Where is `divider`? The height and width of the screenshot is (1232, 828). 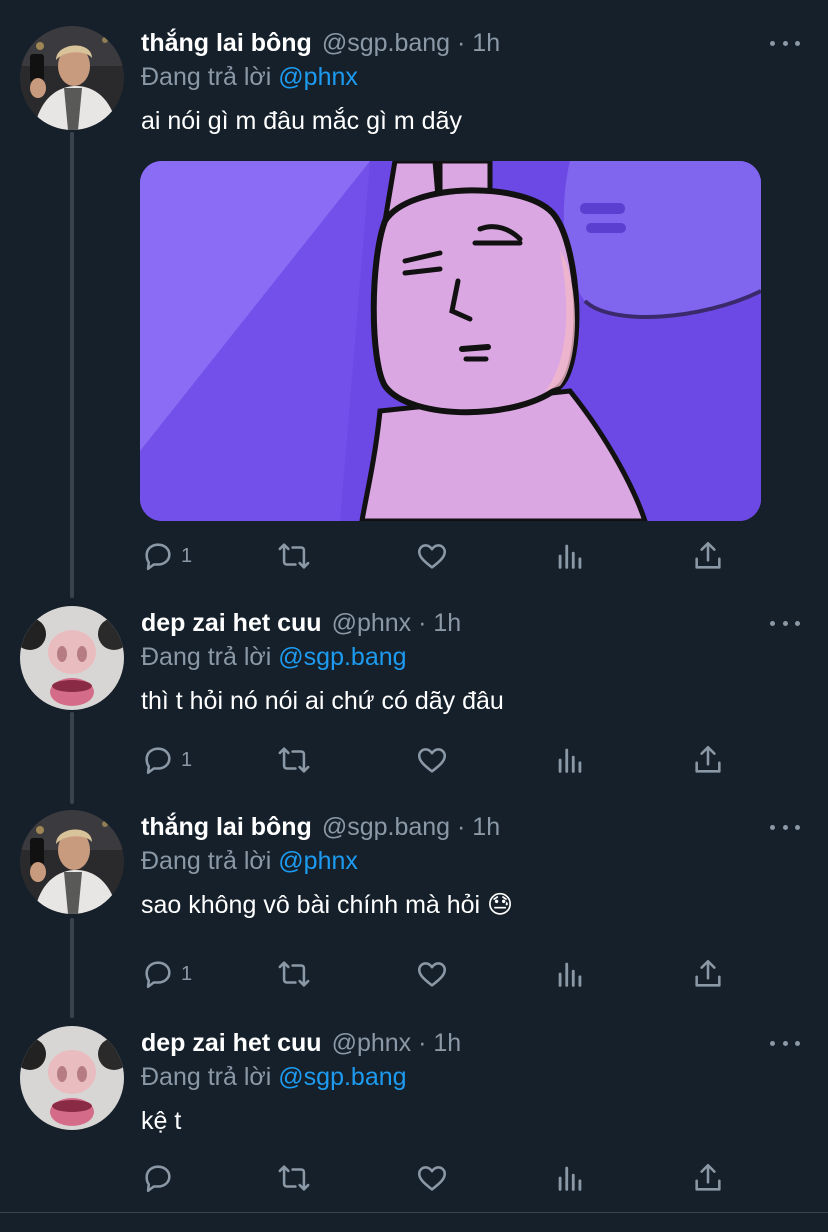
divider is located at coordinates (414, 1212).